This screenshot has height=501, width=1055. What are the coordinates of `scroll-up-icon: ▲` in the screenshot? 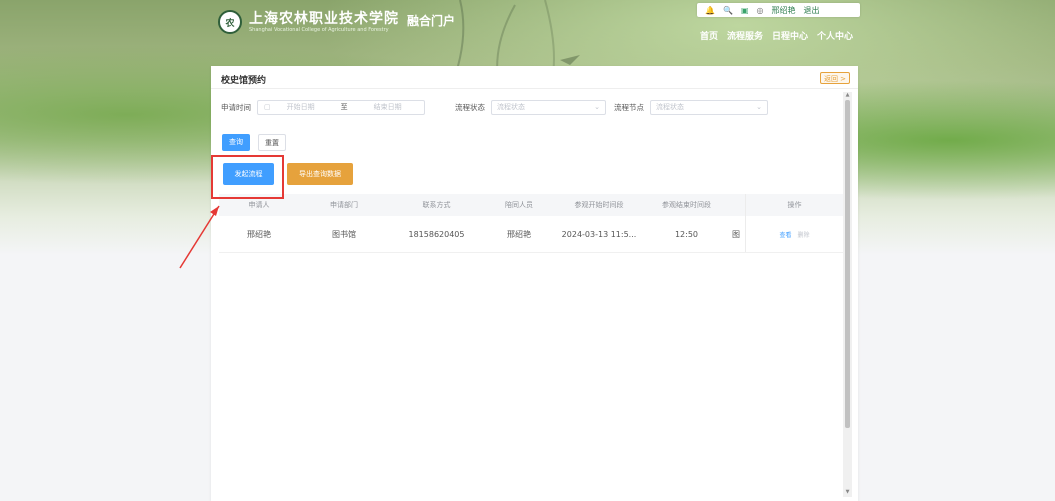 It's located at (847, 95).